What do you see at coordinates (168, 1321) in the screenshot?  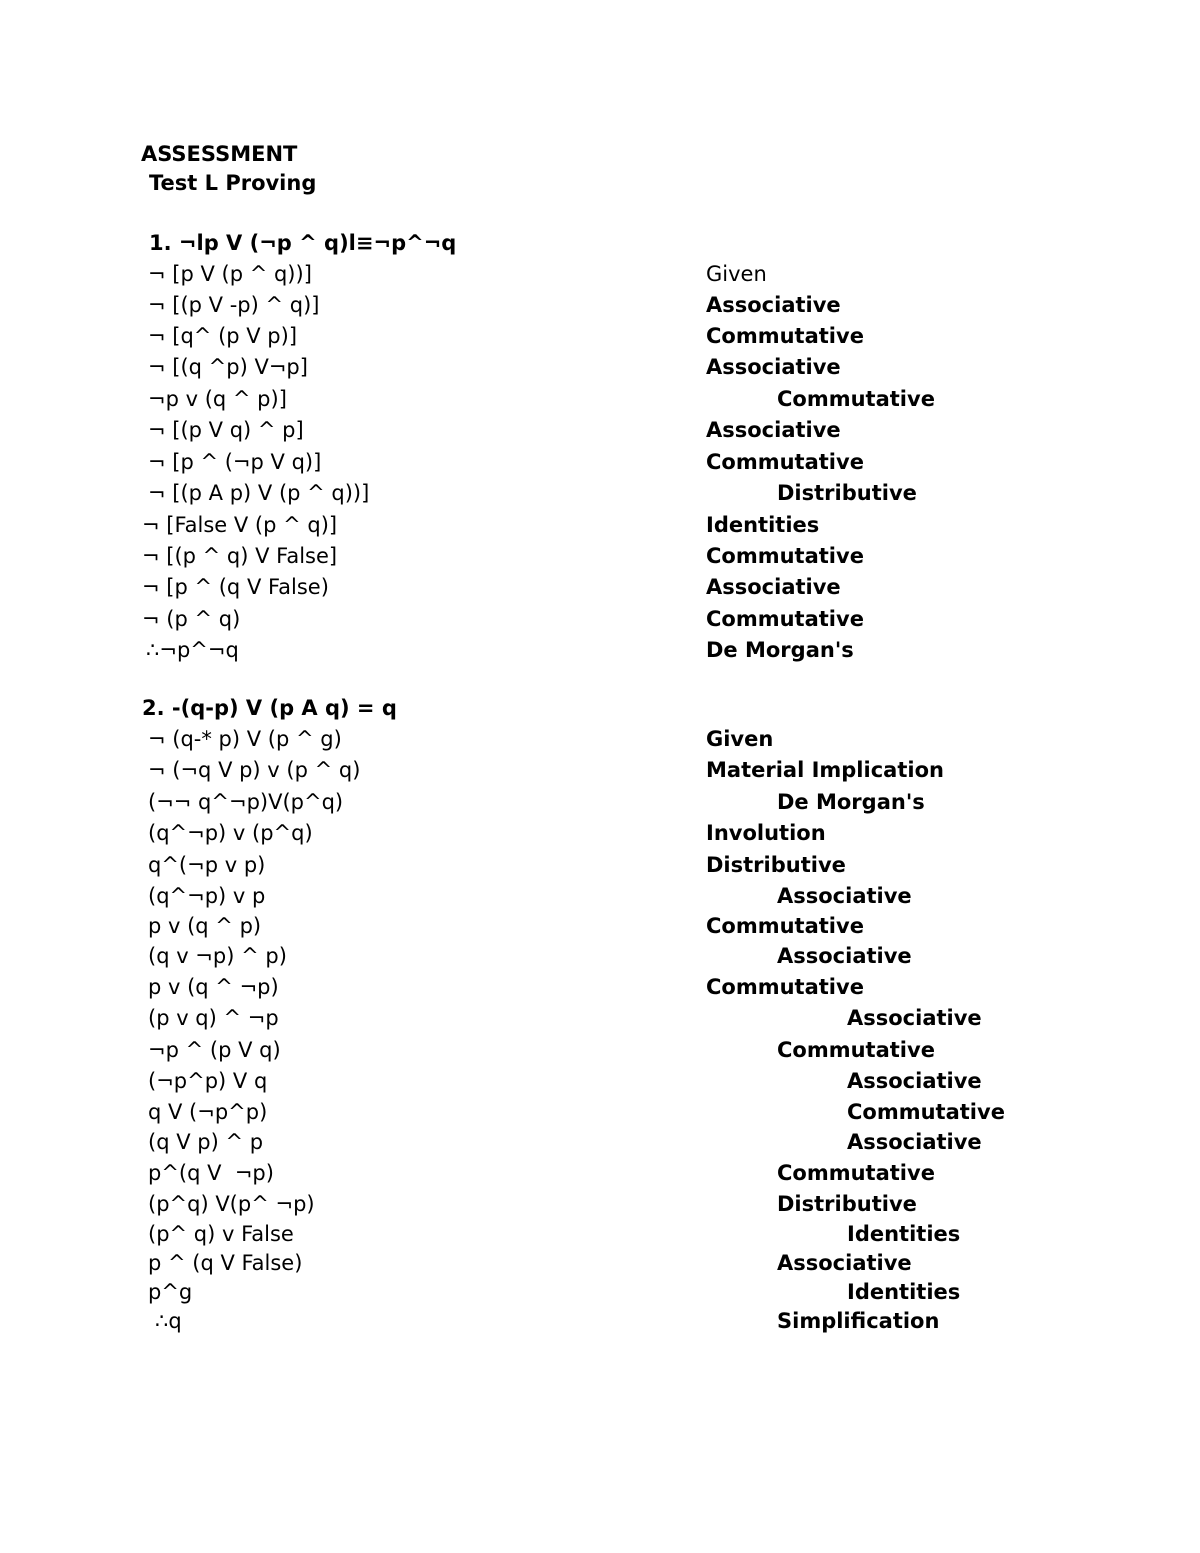 I see `proof-step-expression: ∴q` at bounding box center [168, 1321].